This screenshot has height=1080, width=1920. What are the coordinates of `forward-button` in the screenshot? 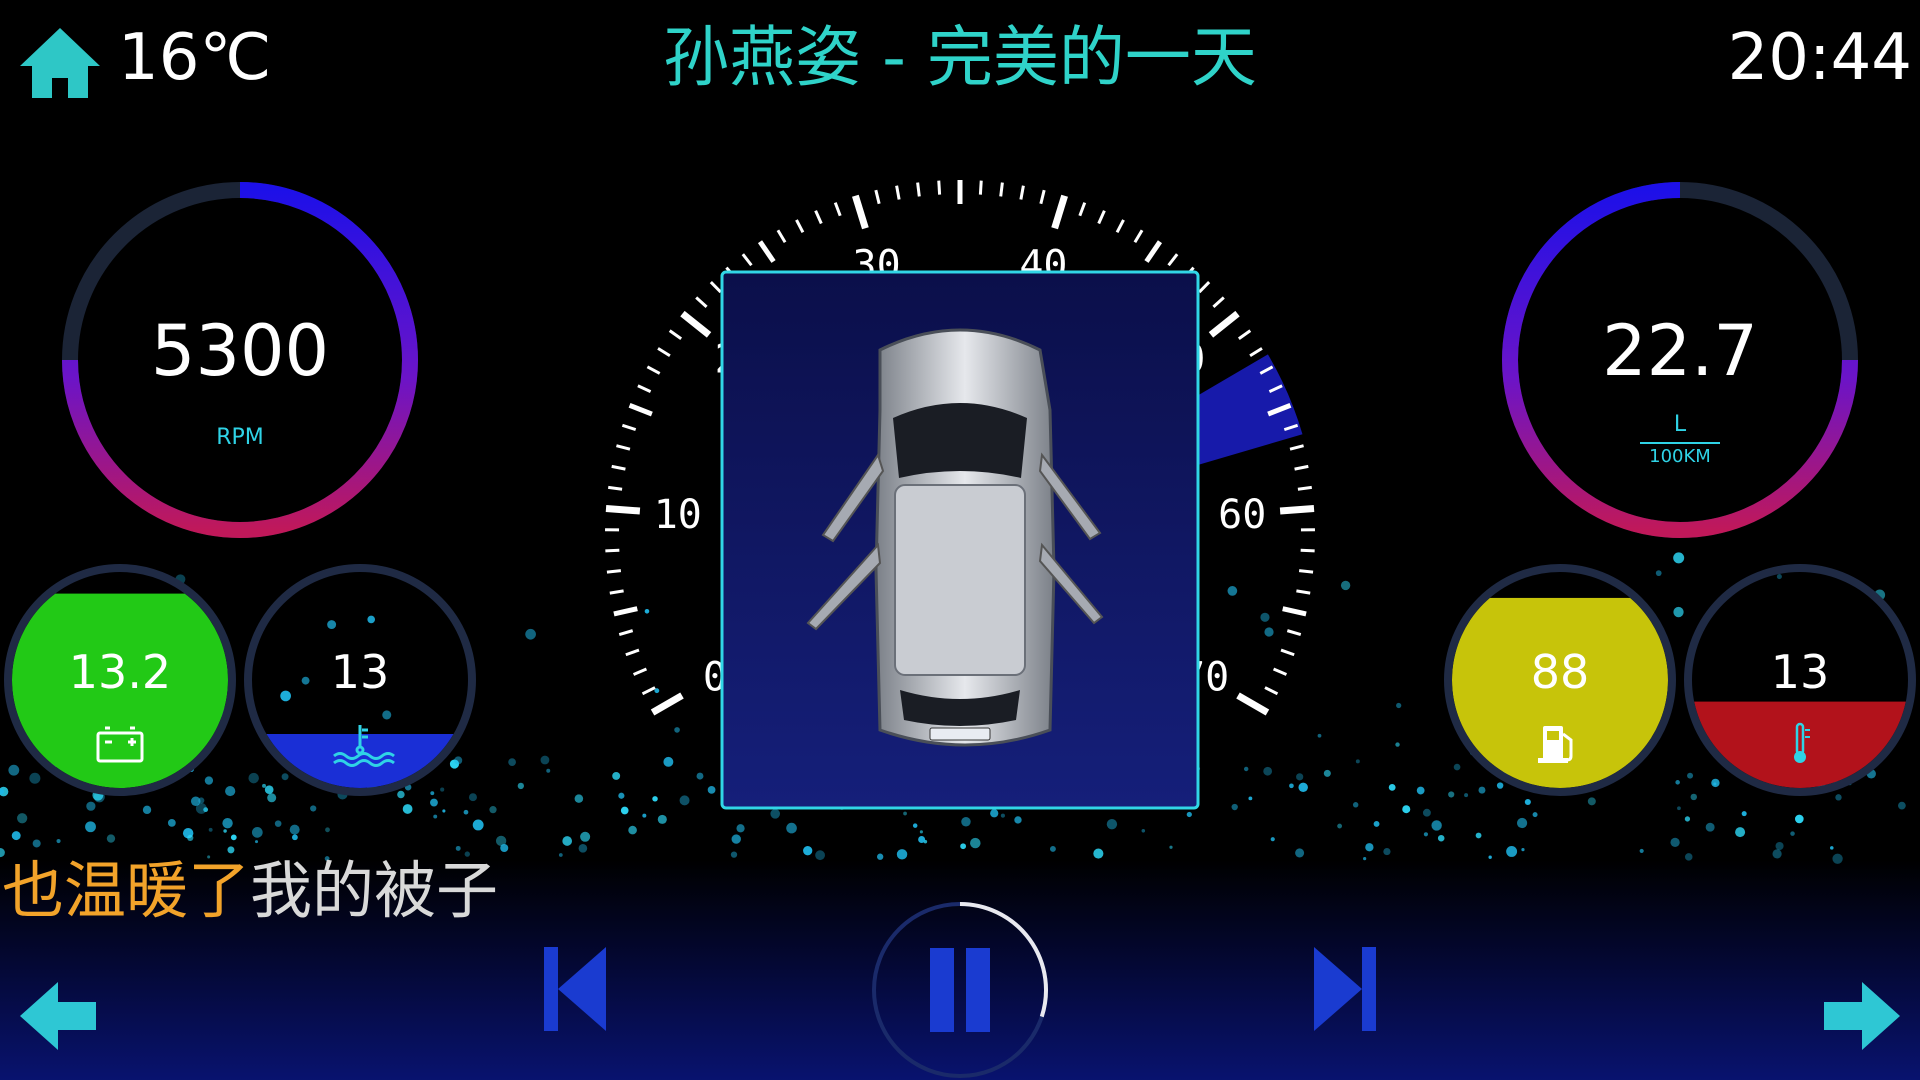 It's located at (1862, 1016).